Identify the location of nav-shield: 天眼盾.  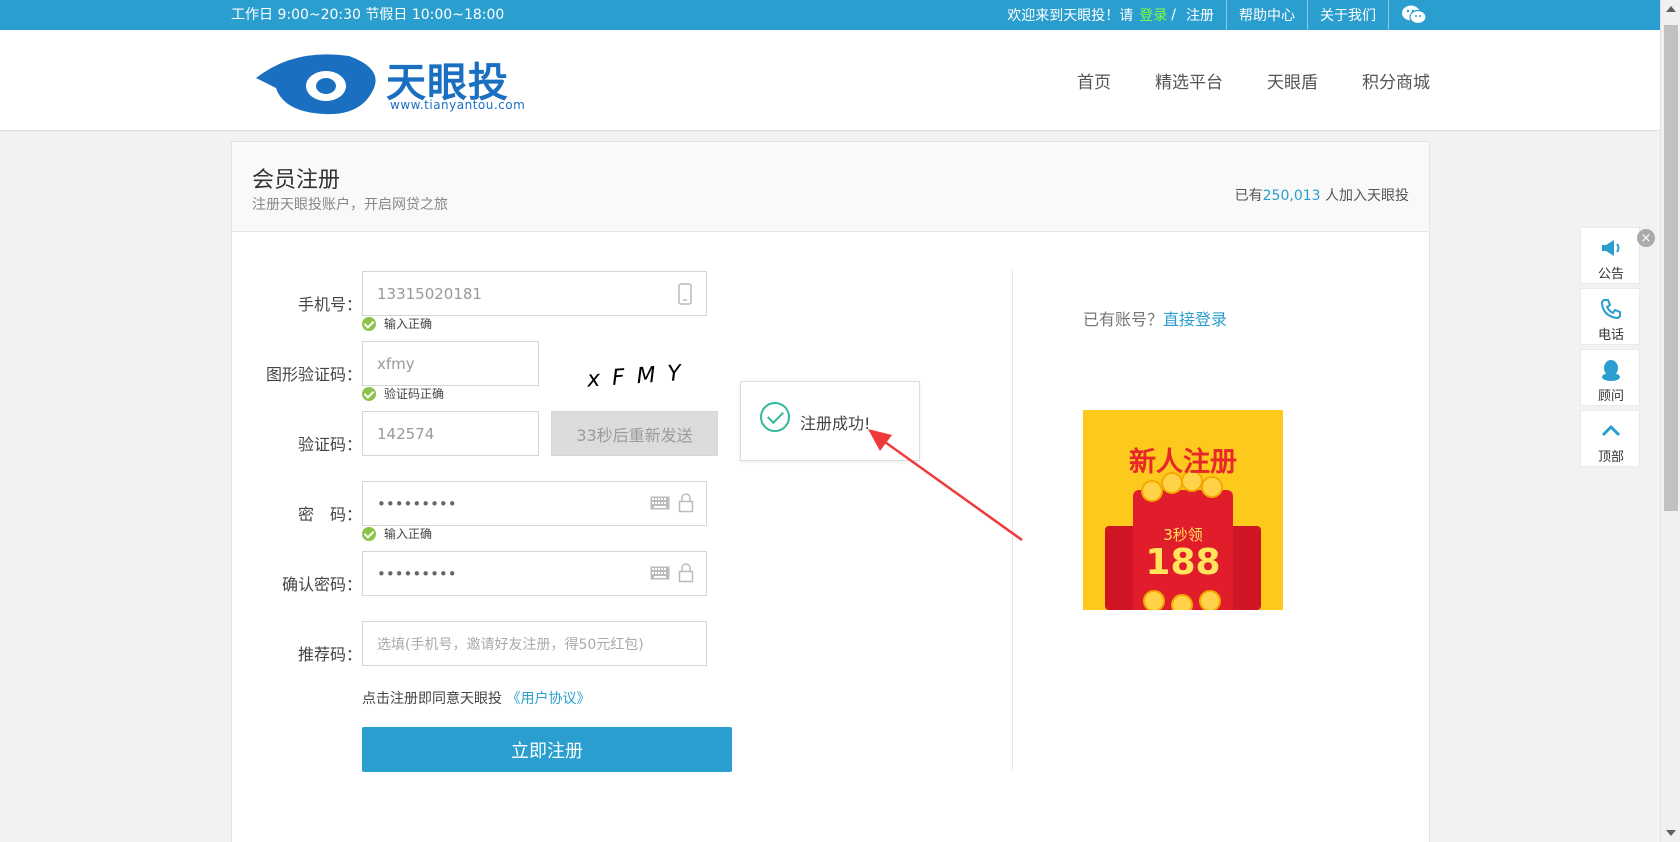
(1292, 80).